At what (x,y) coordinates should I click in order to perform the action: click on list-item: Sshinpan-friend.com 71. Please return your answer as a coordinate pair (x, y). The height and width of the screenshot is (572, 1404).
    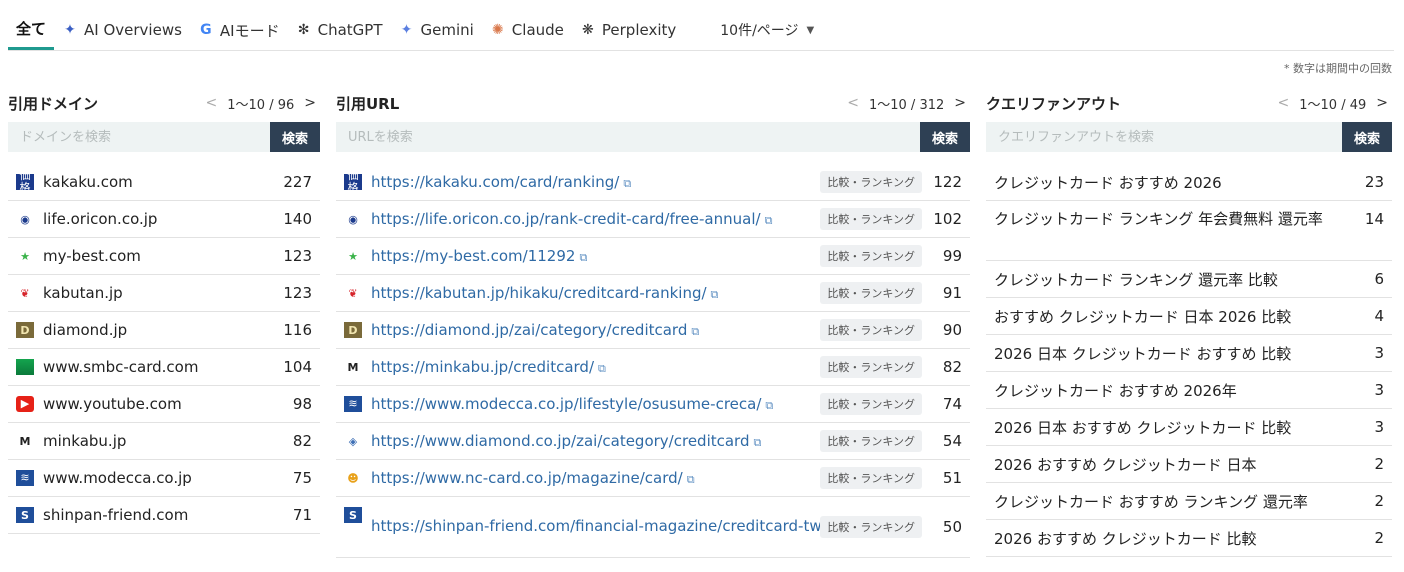
    Looking at the image, I should click on (164, 515).